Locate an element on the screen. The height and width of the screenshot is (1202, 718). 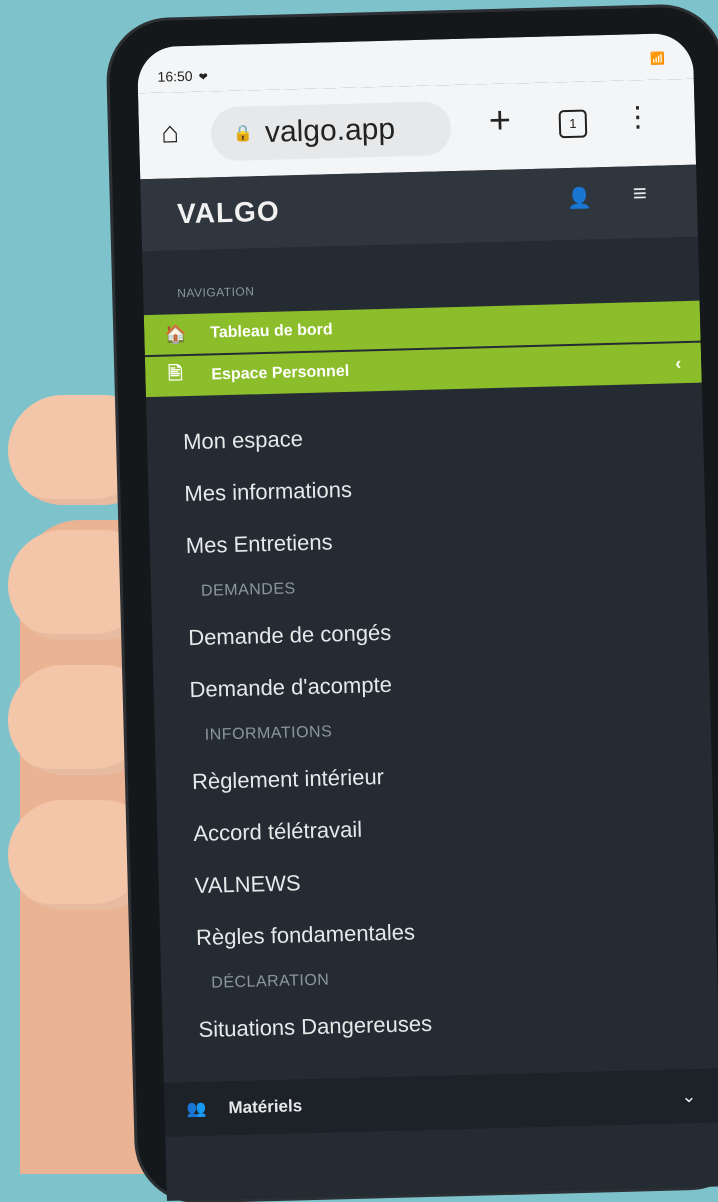
group-icon: 👥 is located at coordinates (196, 1109).